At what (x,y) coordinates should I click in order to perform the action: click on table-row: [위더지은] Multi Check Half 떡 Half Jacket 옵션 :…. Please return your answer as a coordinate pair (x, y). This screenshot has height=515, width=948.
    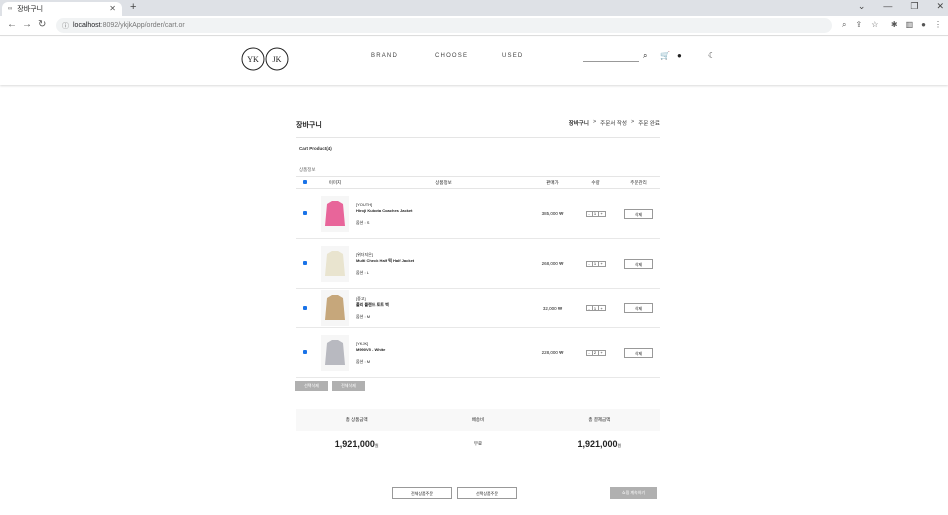
    Looking at the image, I should click on (478, 263).